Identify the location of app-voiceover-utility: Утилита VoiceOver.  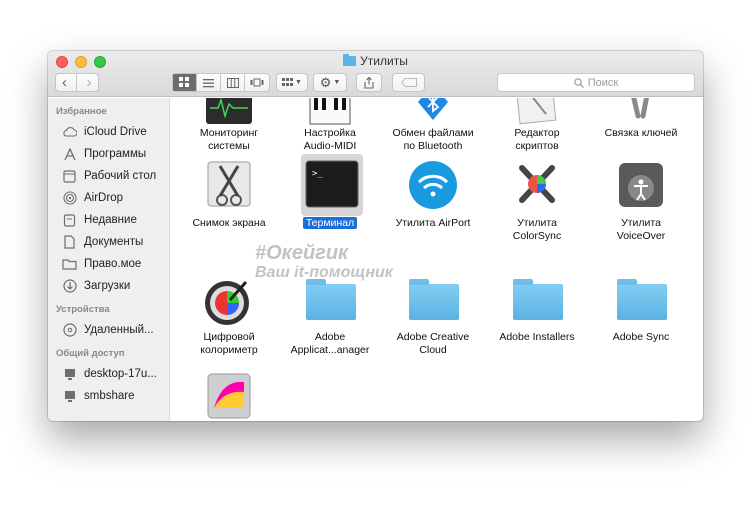
(641, 203).